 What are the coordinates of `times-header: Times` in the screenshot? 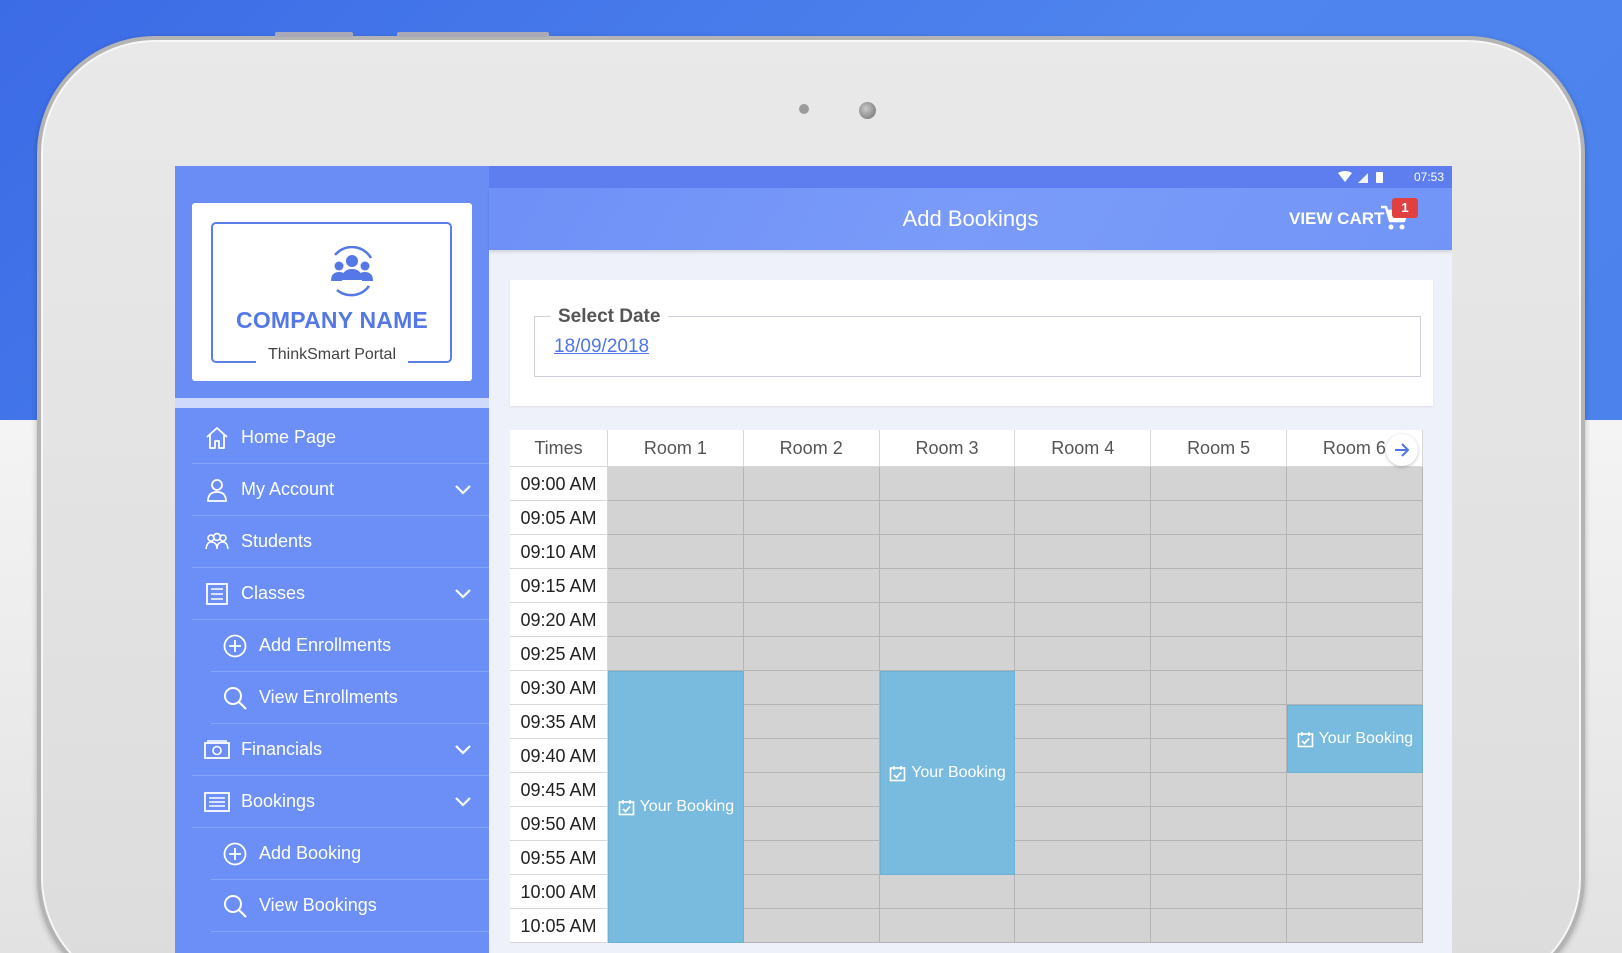 It's located at (559, 448).